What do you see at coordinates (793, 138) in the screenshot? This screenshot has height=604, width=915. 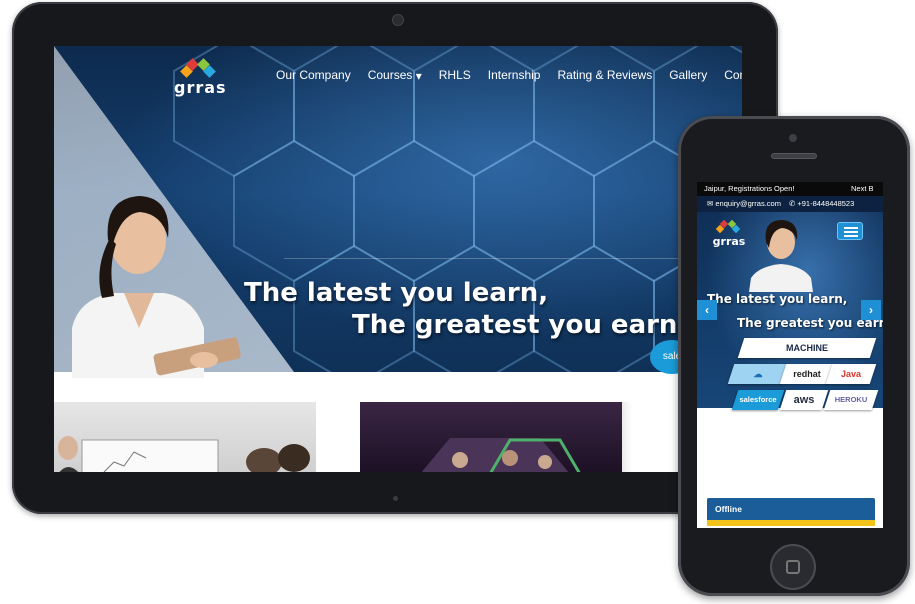 I see `phone-camera` at bounding box center [793, 138].